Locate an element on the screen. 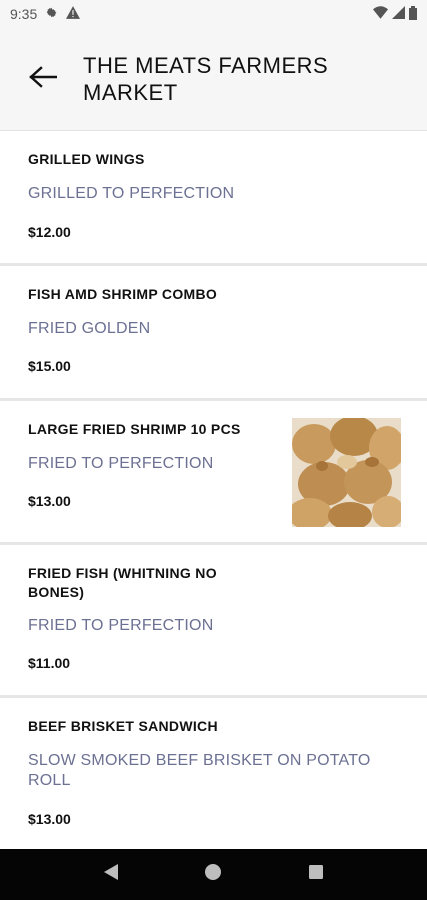 Image resolution: width=427 pixels, height=900 pixels. wifi-icon is located at coordinates (380, 14).